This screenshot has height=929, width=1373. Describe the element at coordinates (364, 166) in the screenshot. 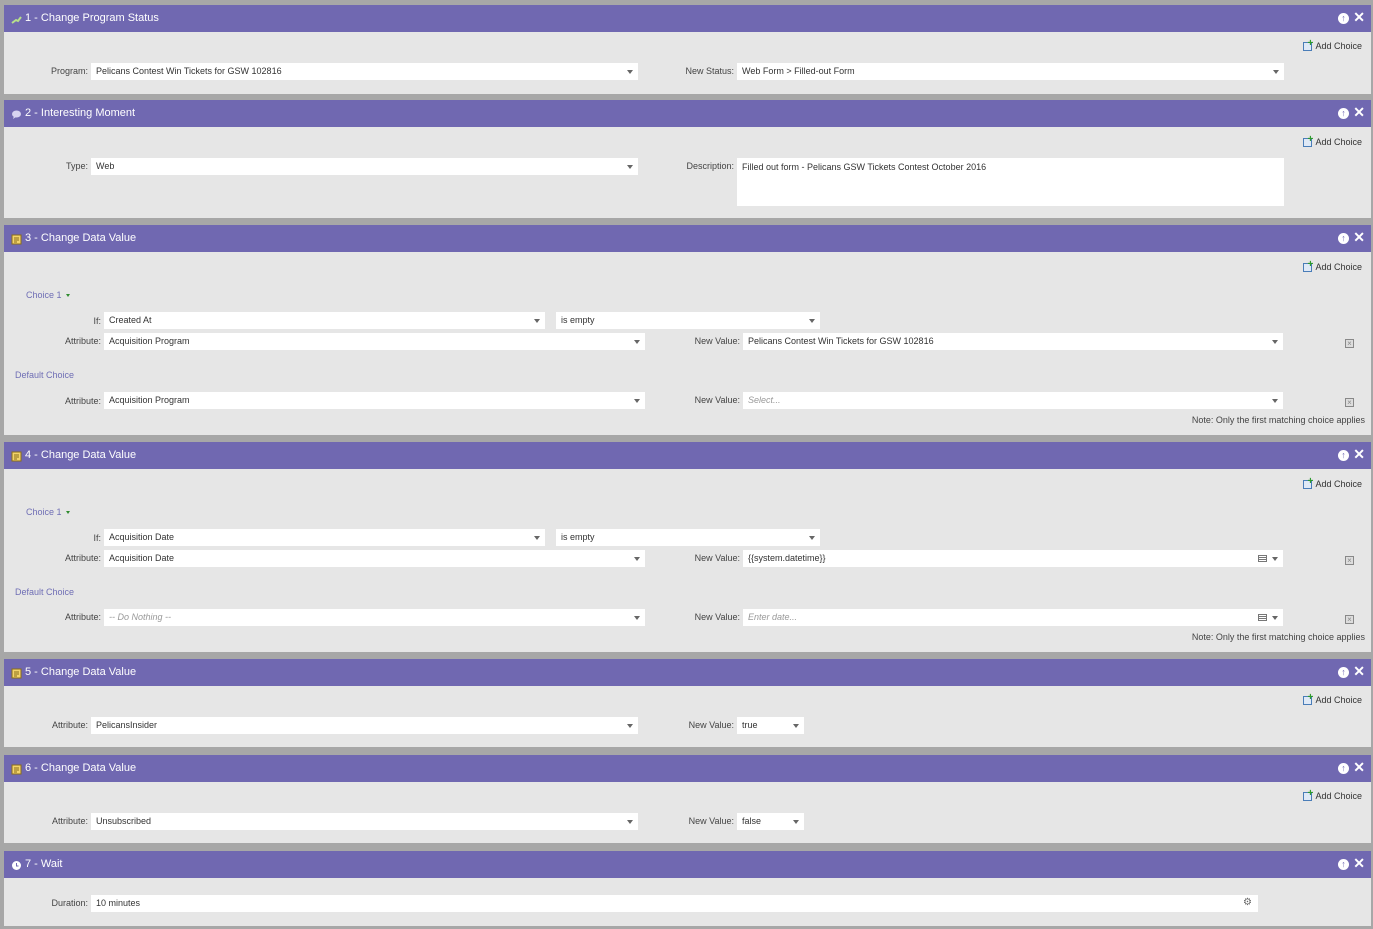

I see `type-select: Web` at that location.